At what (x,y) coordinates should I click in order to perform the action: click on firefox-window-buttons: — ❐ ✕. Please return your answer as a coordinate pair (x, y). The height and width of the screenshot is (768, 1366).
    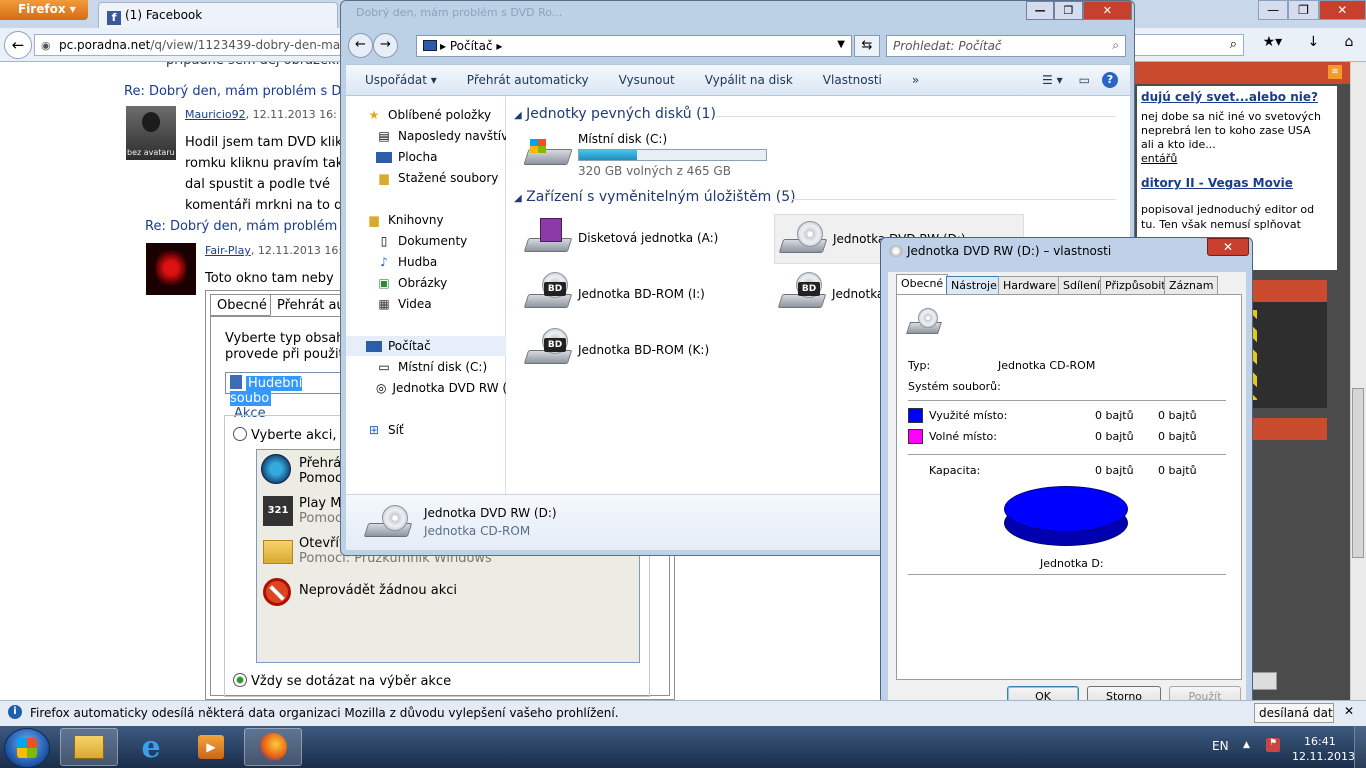
    Looking at the image, I should click on (1312, 10).